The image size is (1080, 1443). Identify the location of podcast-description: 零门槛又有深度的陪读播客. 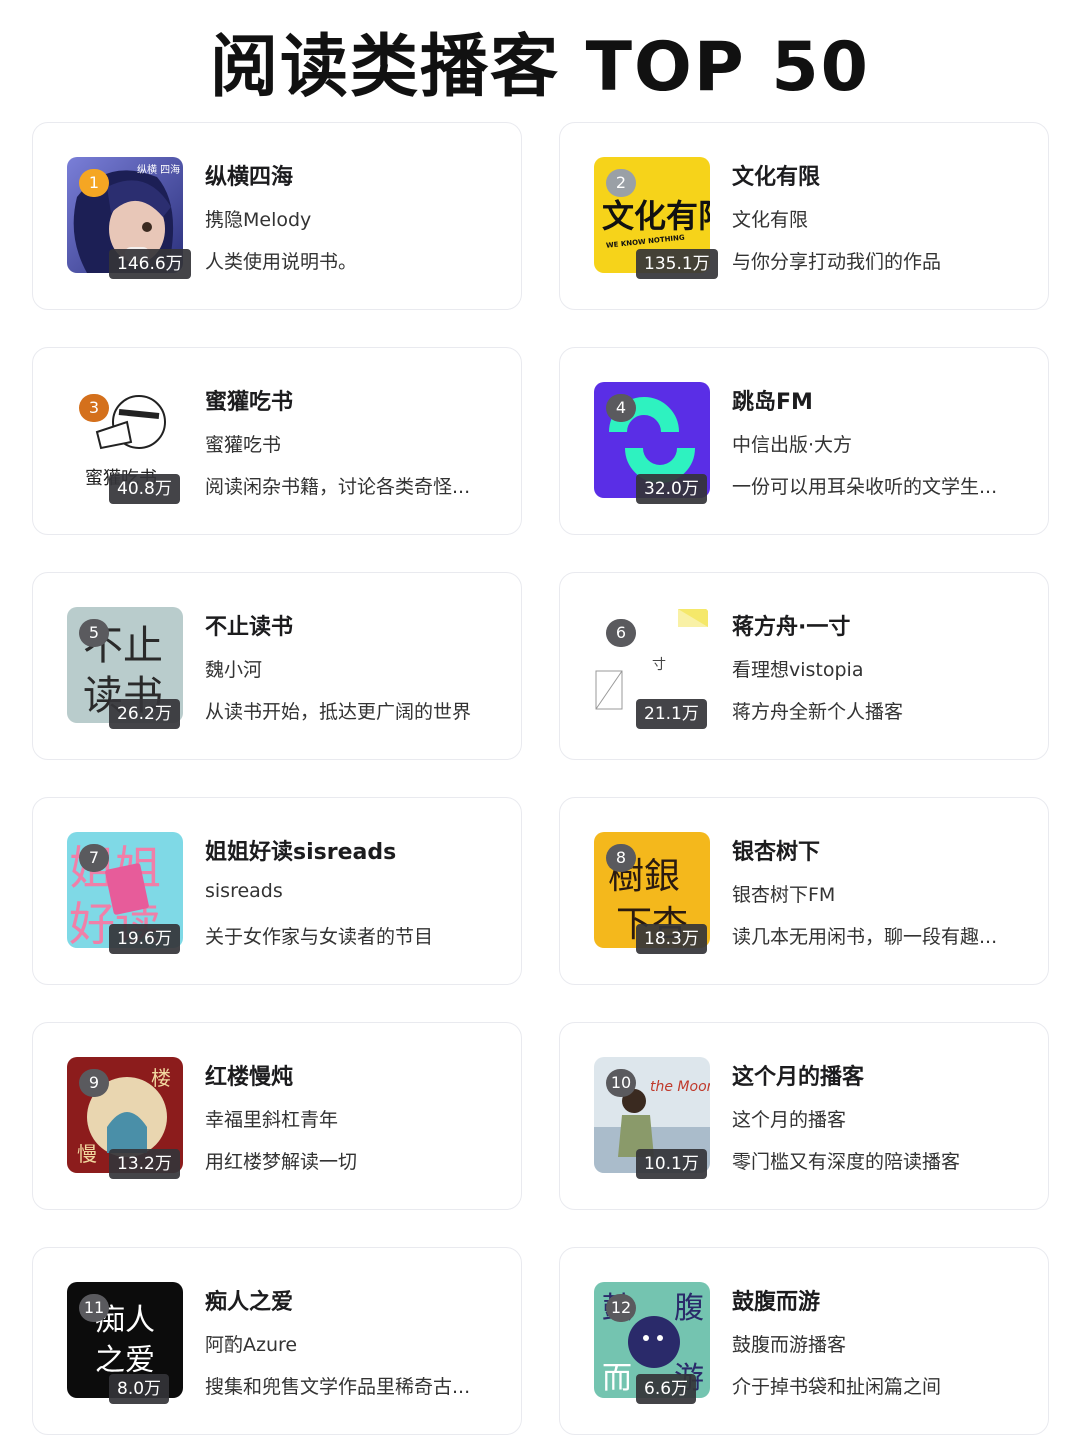
(846, 1162).